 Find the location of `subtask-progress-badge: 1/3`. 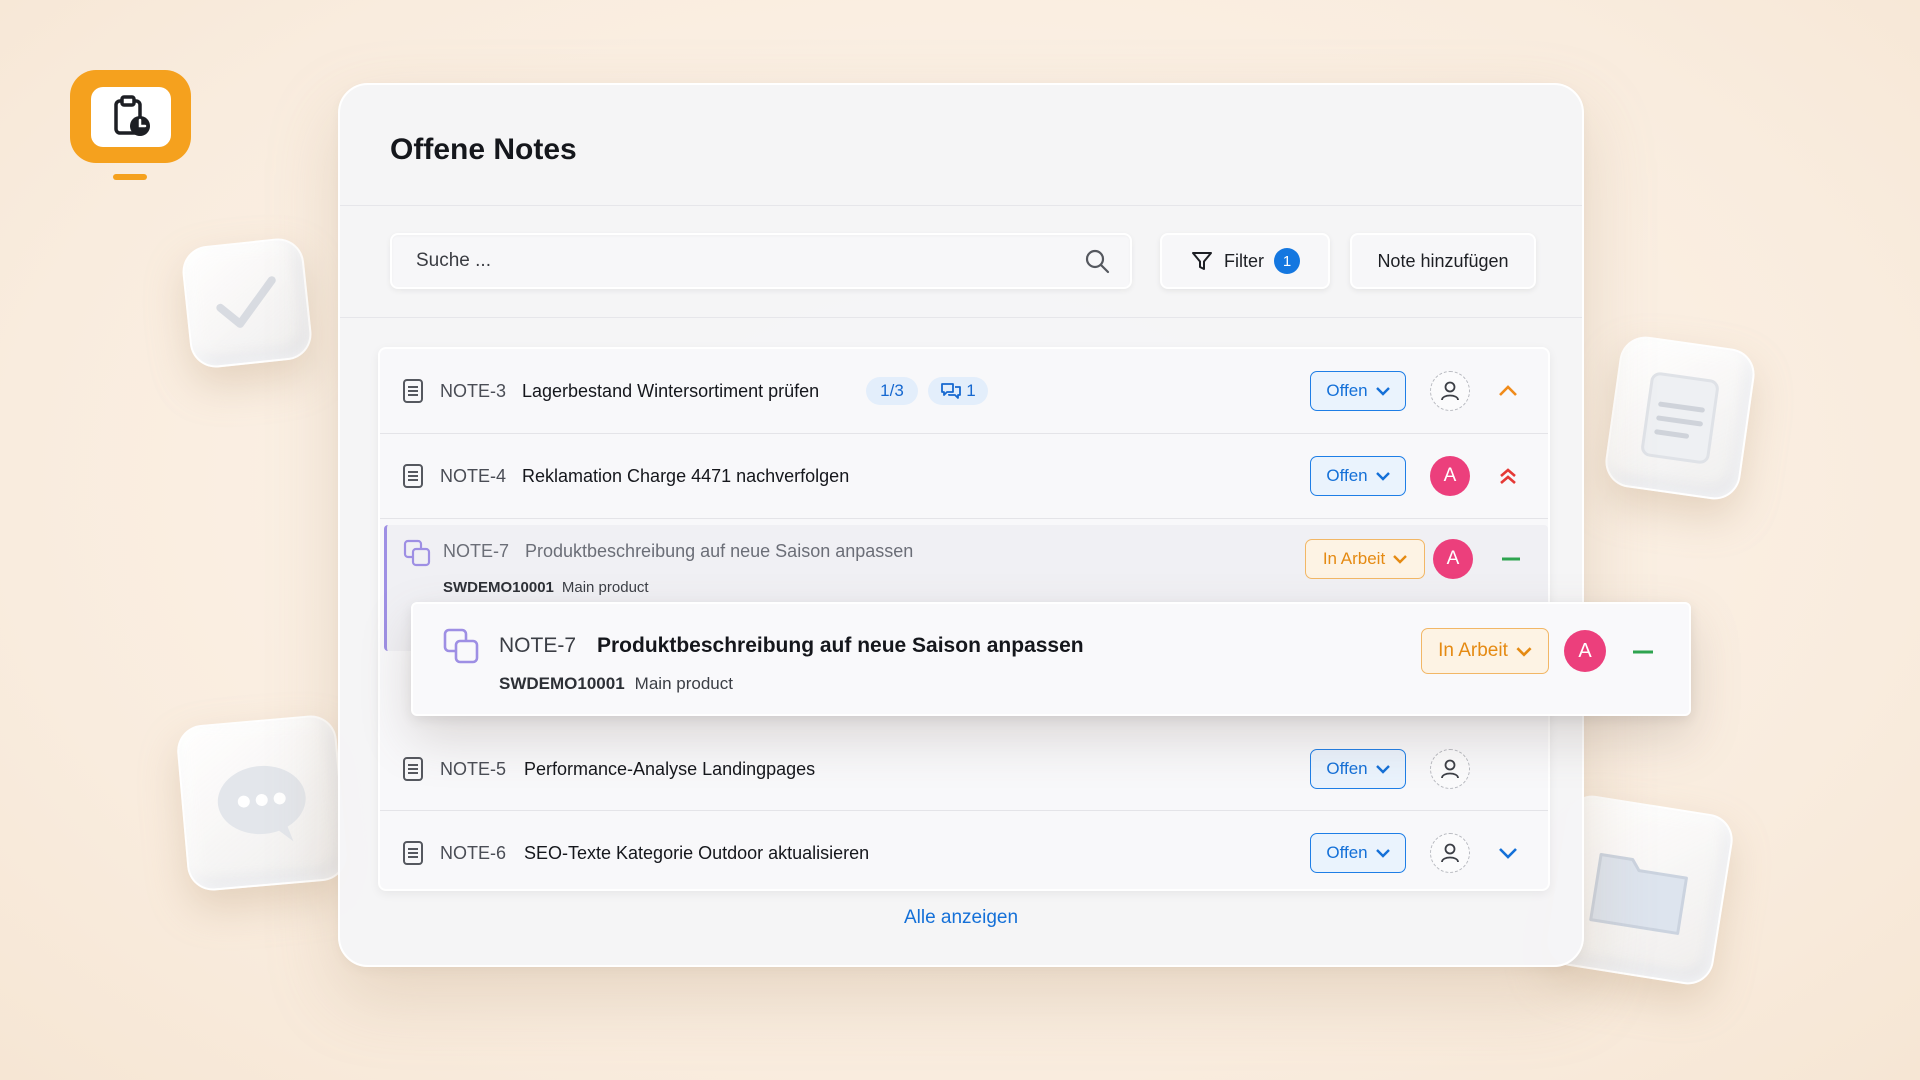

subtask-progress-badge: 1/3 is located at coordinates (892, 391).